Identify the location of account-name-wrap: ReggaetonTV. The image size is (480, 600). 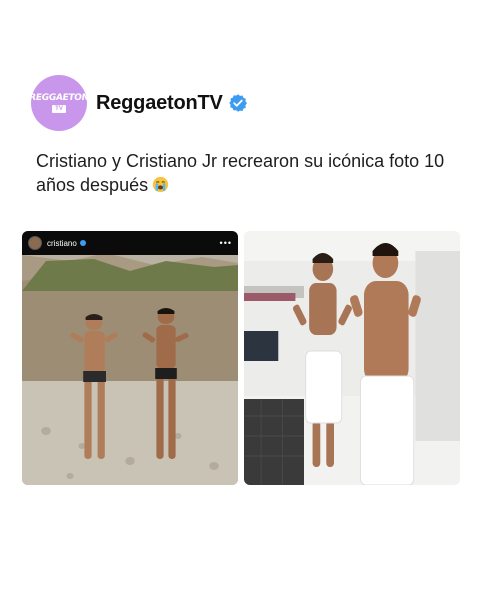
(172, 103).